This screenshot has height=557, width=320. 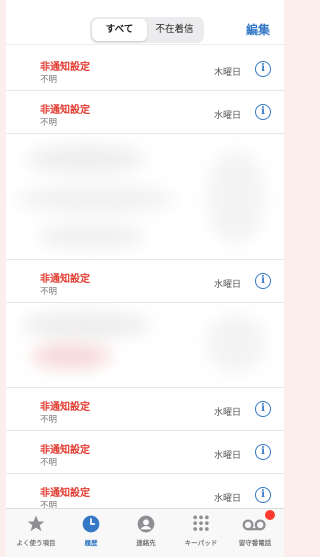 I want to click on segment-all: すべて, so click(x=119, y=30).